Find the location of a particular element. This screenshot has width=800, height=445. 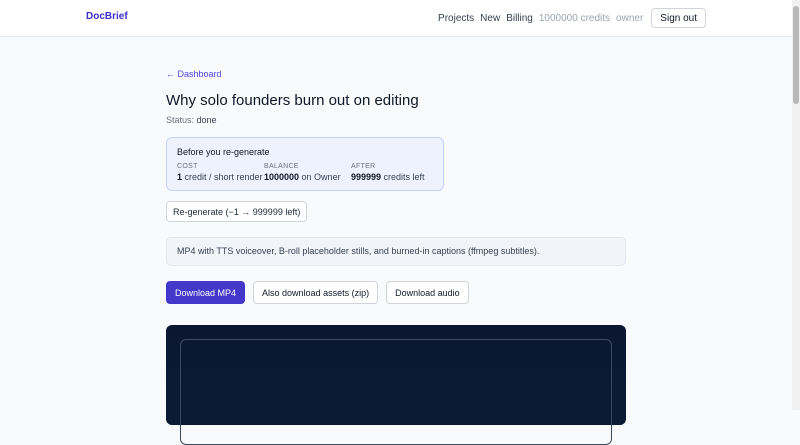

nav-billing: Billing is located at coordinates (519, 18).